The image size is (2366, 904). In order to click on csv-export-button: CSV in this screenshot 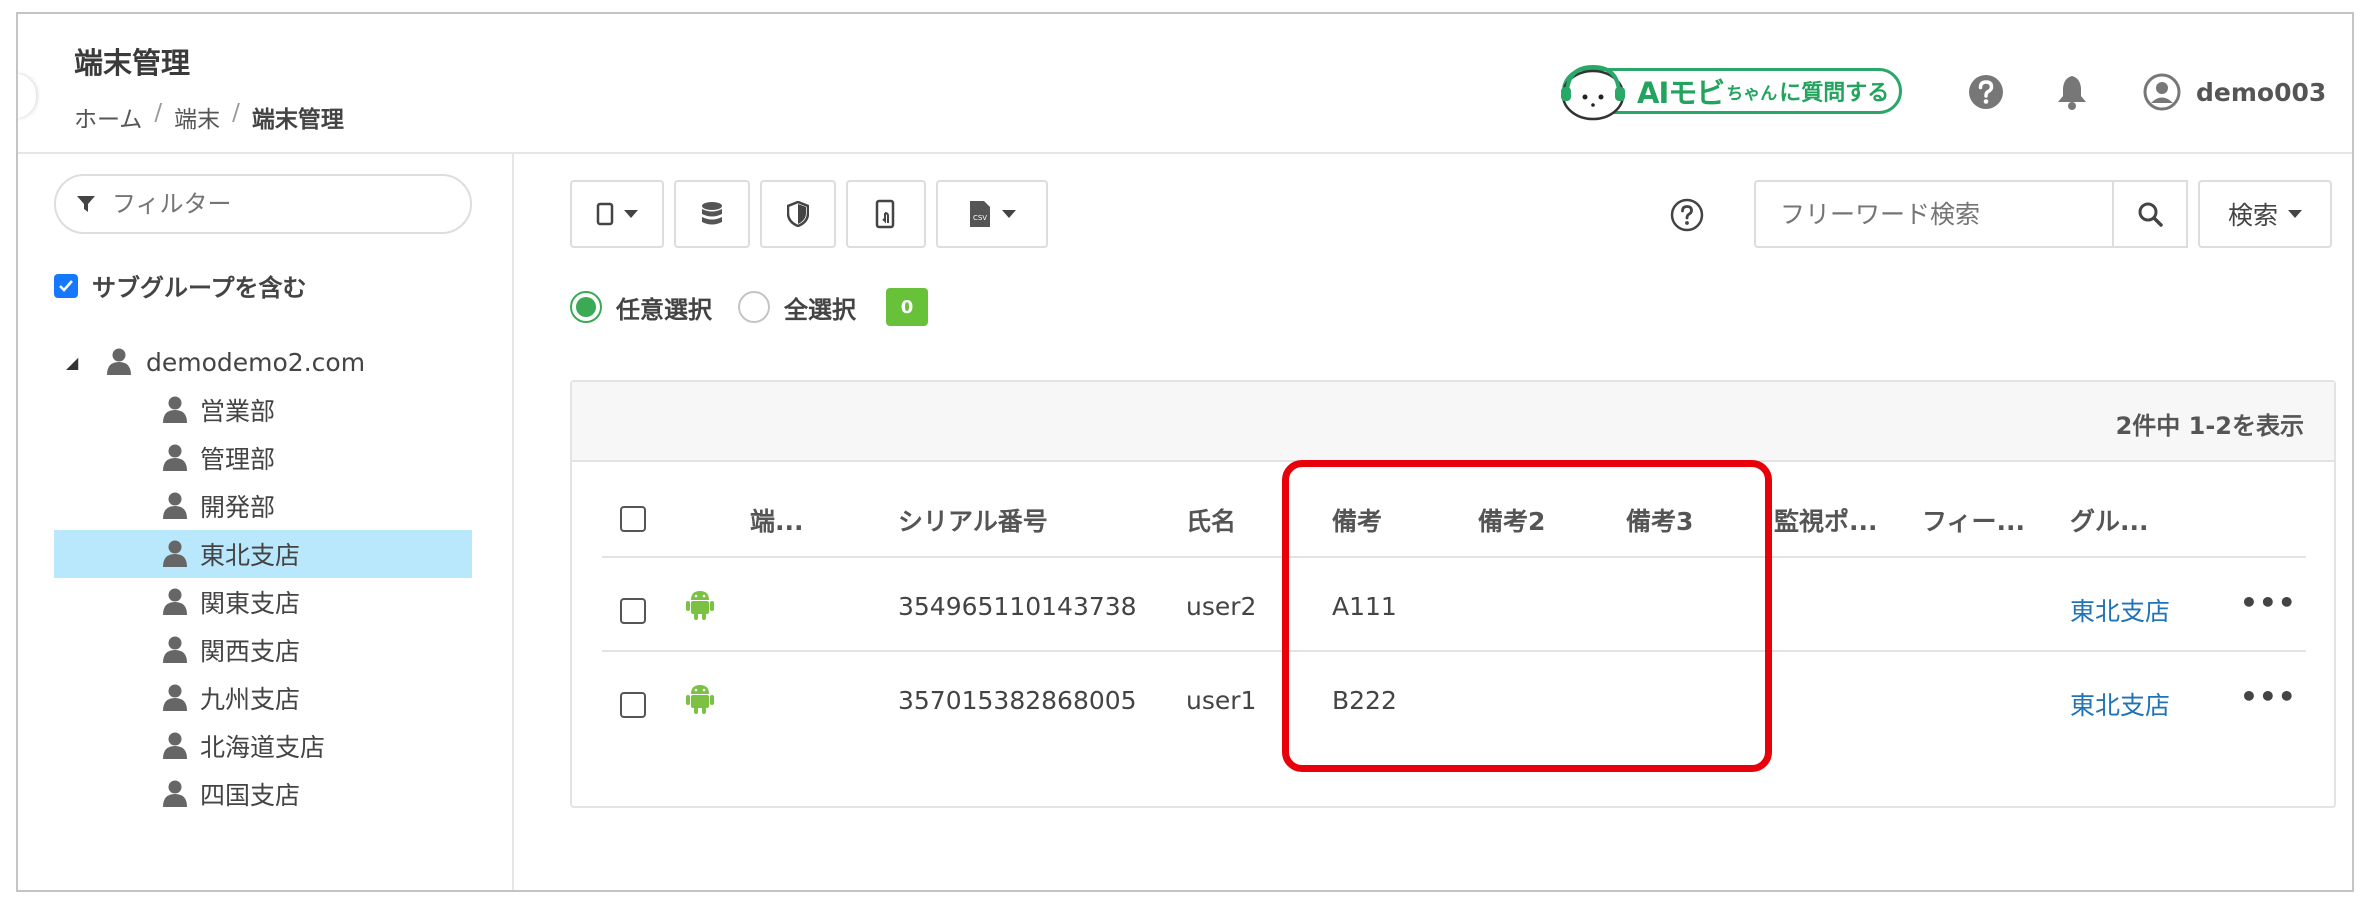, I will do `click(992, 214)`.